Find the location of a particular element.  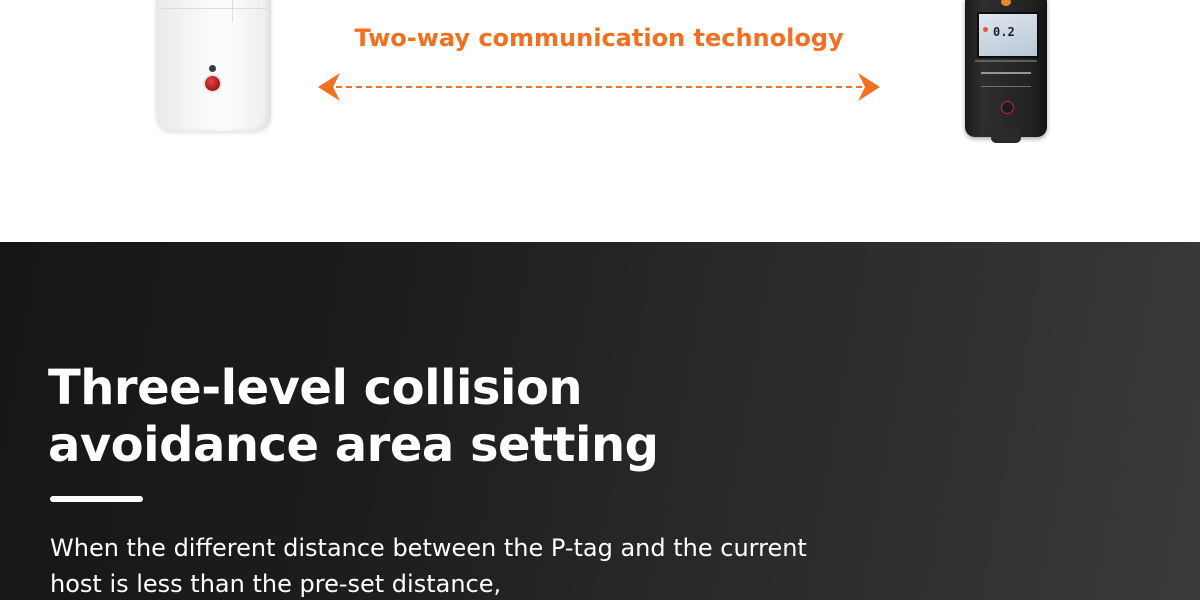

p-tag-seam-vertical is located at coordinates (232, 11).